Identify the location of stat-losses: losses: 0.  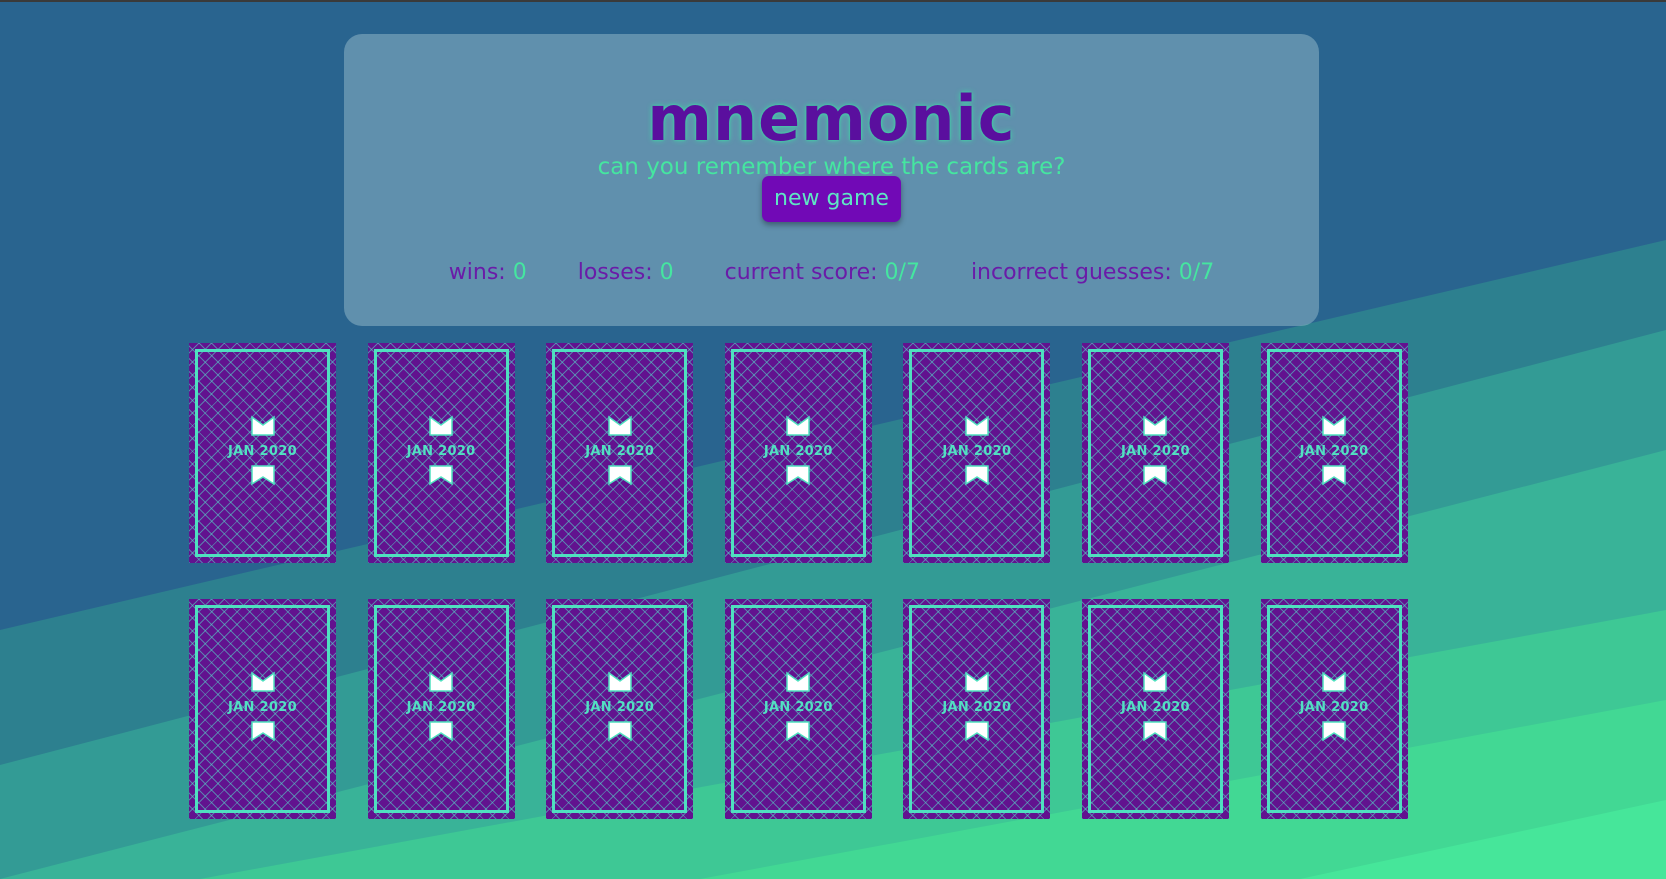
(626, 273).